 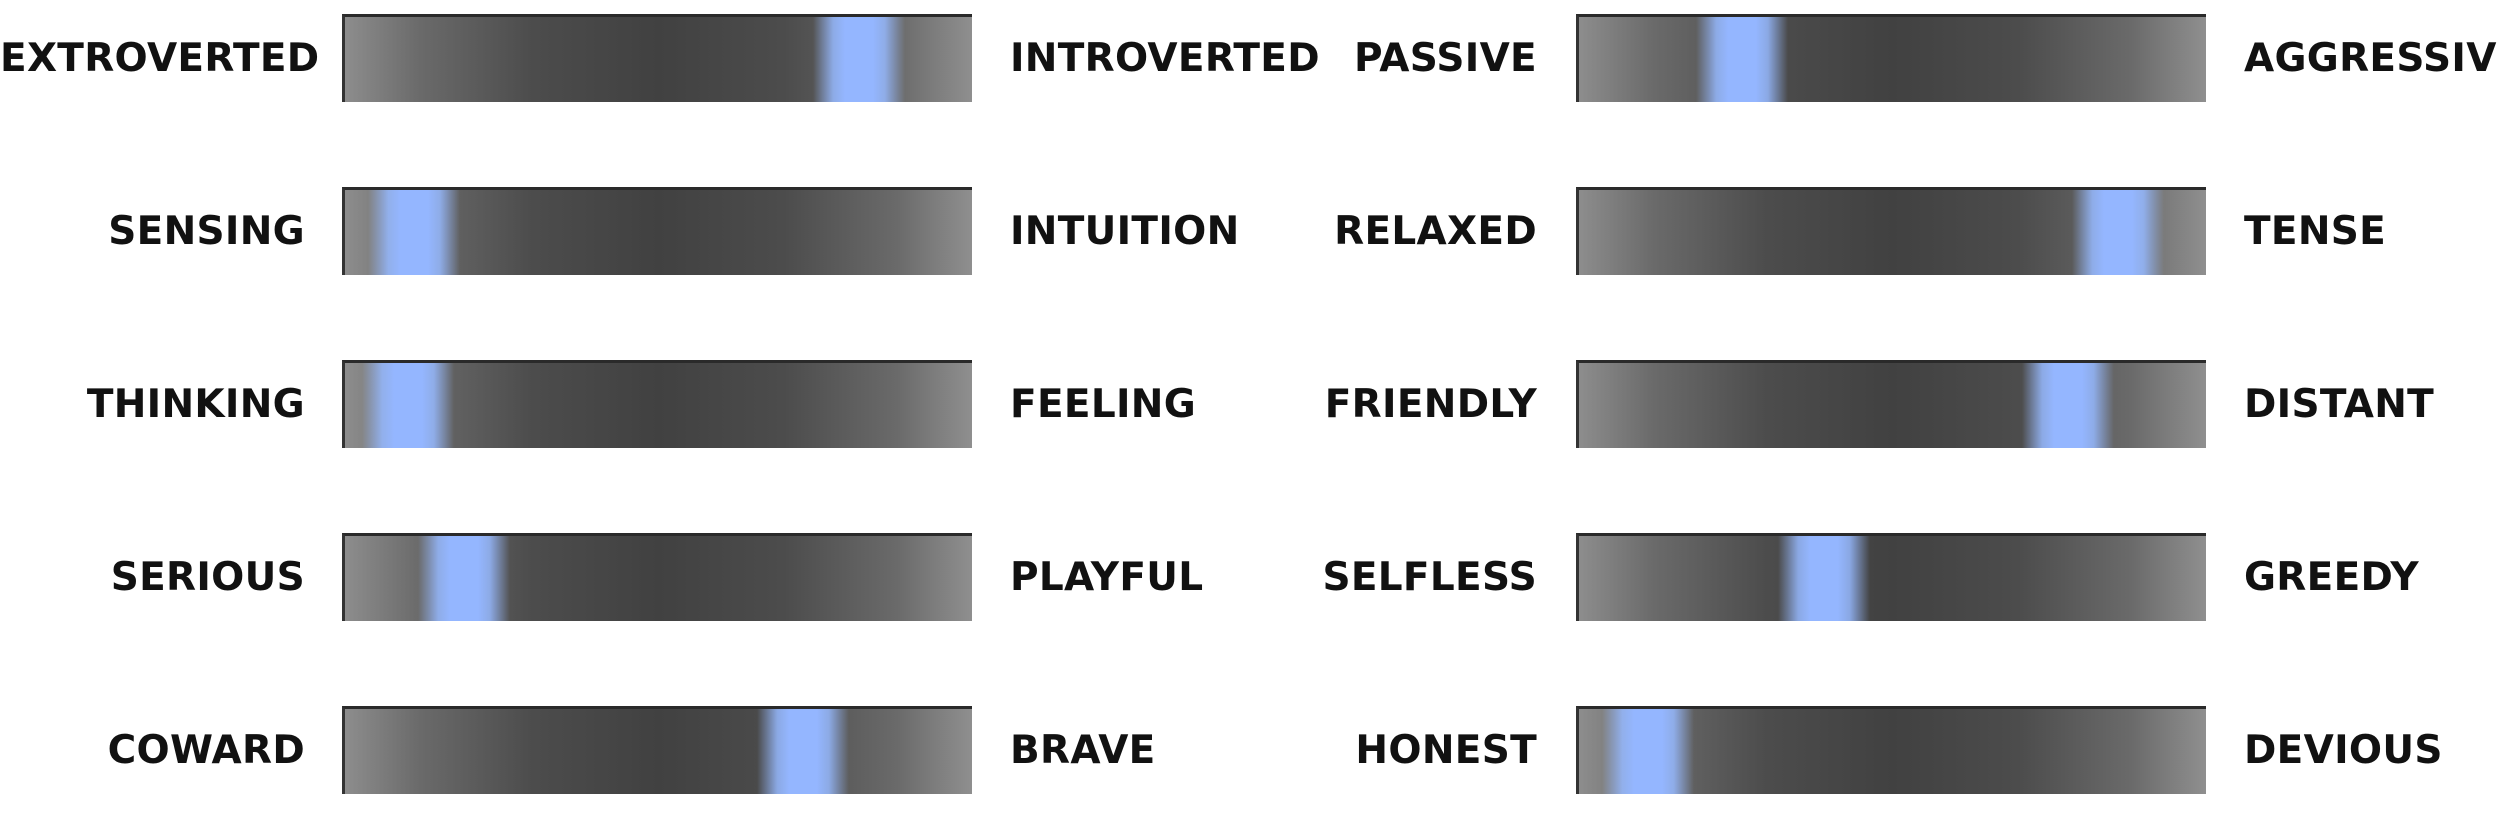 What do you see at coordinates (1125, 231) in the screenshot?
I see `trait-high-label: INTUITION` at bounding box center [1125, 231].